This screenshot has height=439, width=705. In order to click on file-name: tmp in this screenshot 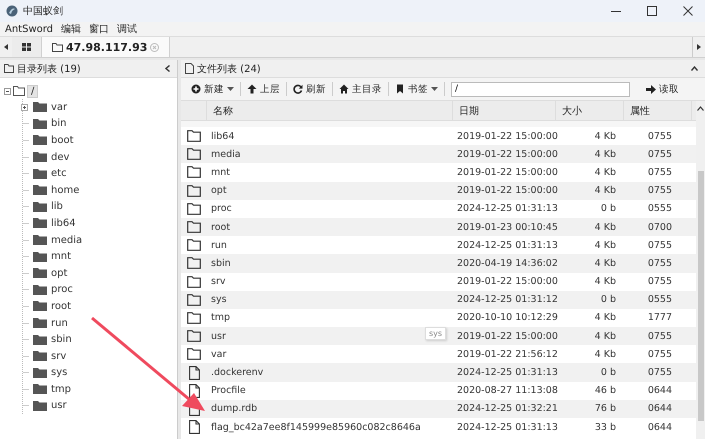, I will do `click(220, 318)`.